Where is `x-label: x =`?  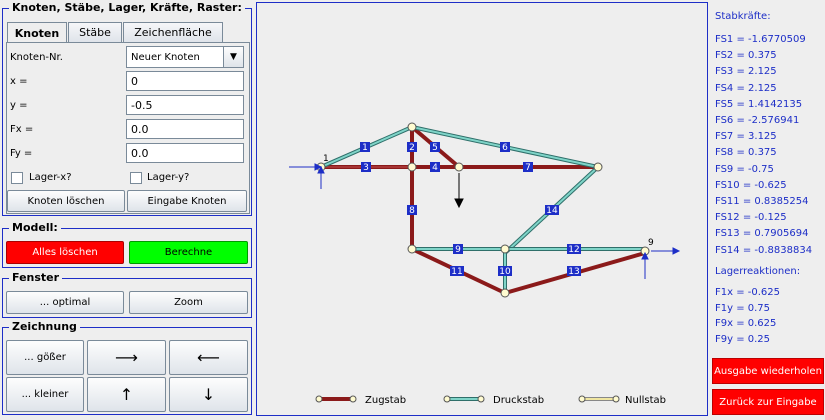
x-label: x = is located at coordinates (19, 81).